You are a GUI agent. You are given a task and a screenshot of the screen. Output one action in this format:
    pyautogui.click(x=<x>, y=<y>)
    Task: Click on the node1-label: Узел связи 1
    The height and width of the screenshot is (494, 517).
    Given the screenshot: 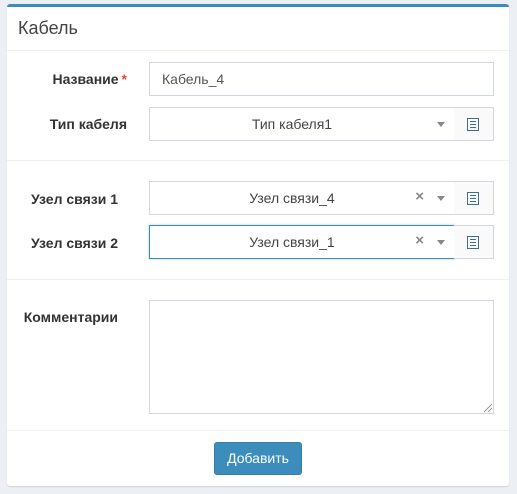 What is the action you would take?
    pyautogui.click(x=74, y=199)
    